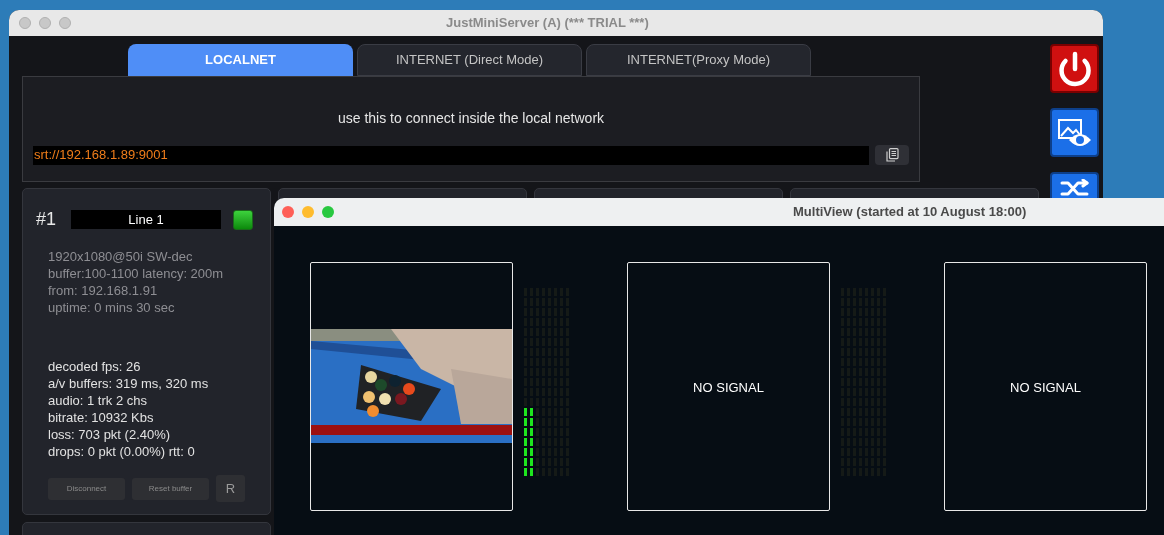 The image size is (1164, 535). I want to click on connection-hint: use this to connect inside the local network, so click(471, 118).